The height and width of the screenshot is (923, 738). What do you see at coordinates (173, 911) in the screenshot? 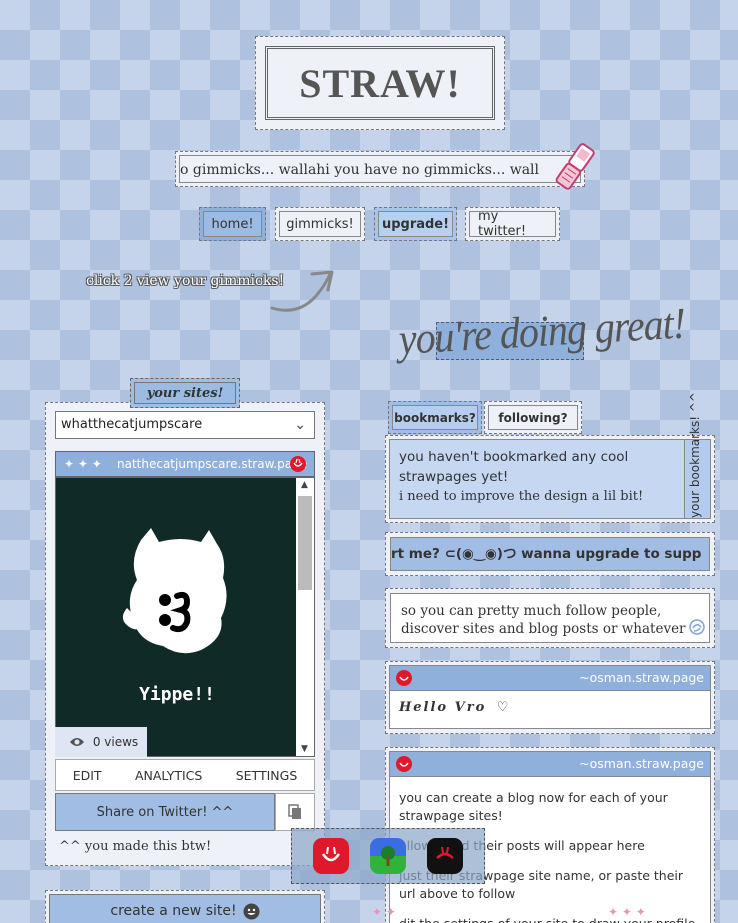
I see `create-site-label: create a new site!` at bounding box center [173, 911].